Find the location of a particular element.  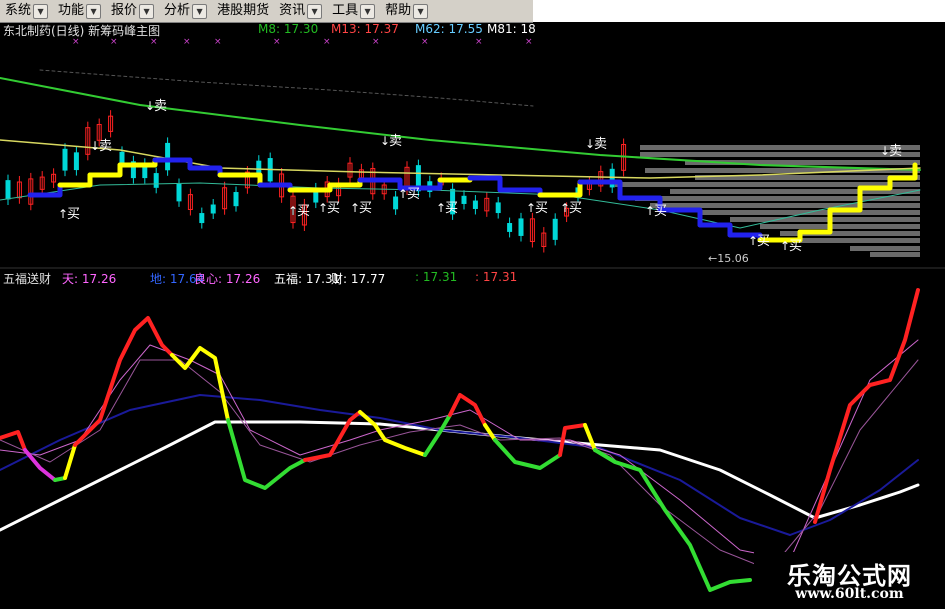

indicator-name: 五福送财 is located at coordinates (27, 279).